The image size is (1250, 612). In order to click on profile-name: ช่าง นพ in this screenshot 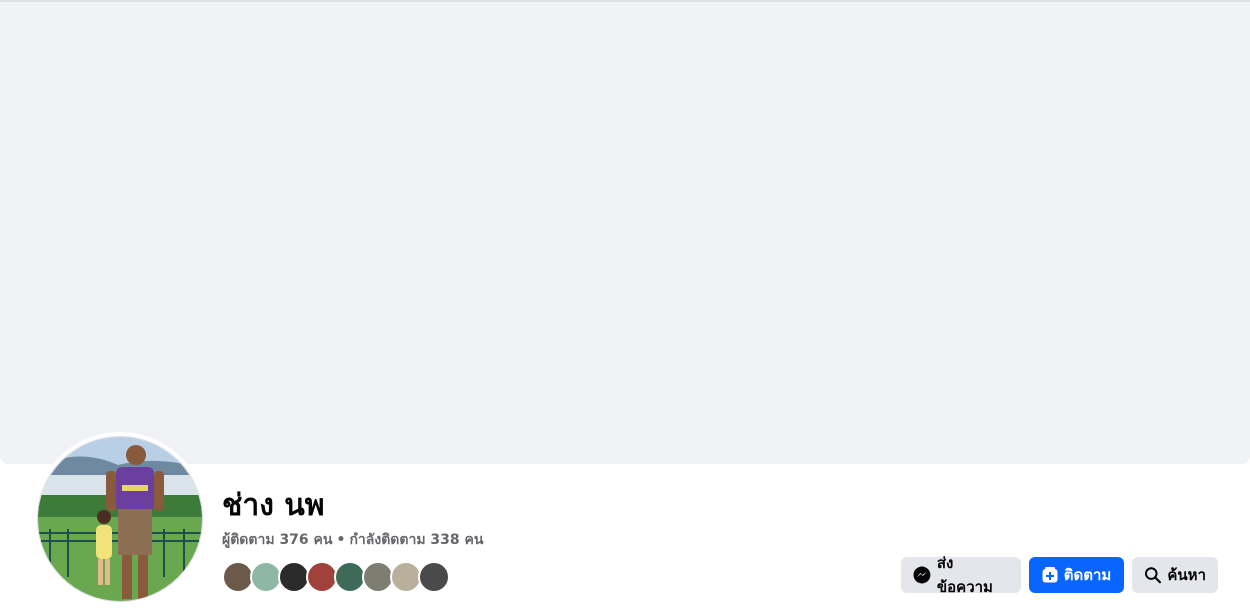, I will do `click(273, 505)`.